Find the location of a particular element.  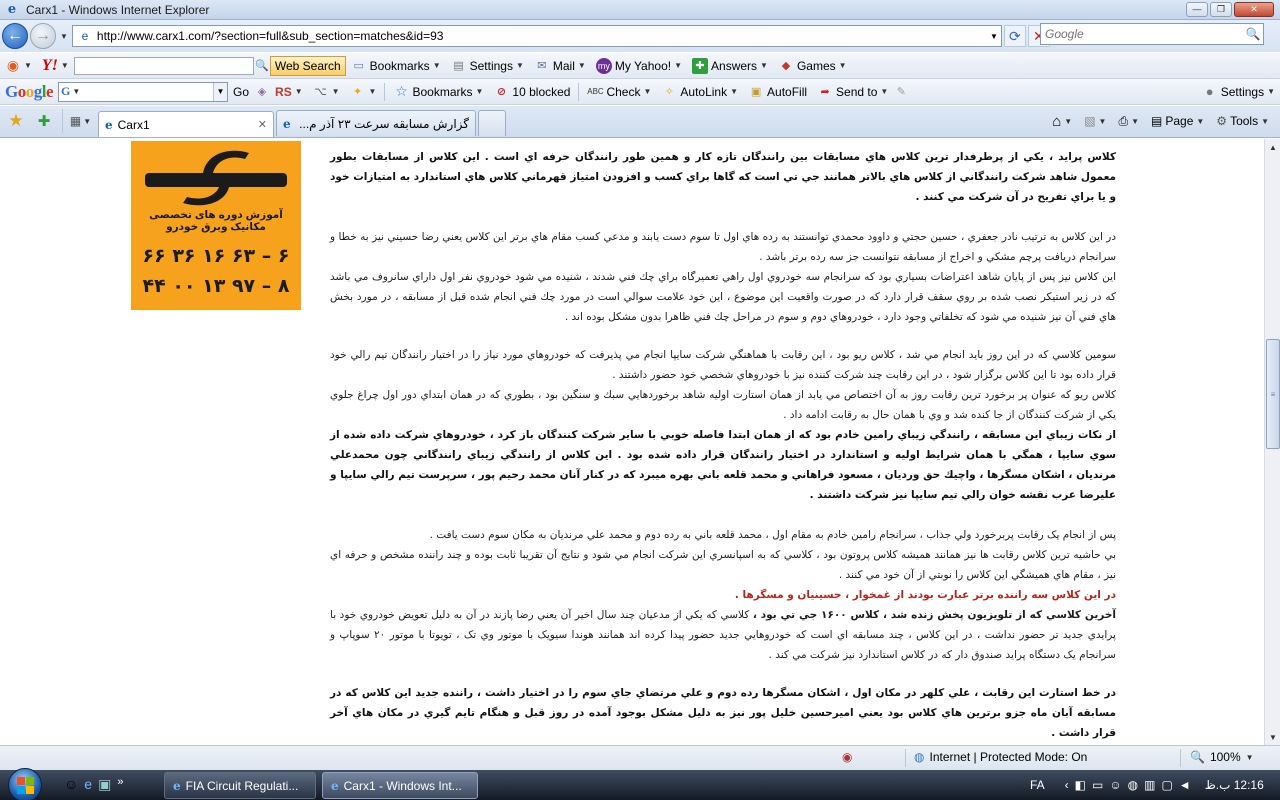

yahoo-logo-button: Y! ▼ is located at coordinates (55, 66).